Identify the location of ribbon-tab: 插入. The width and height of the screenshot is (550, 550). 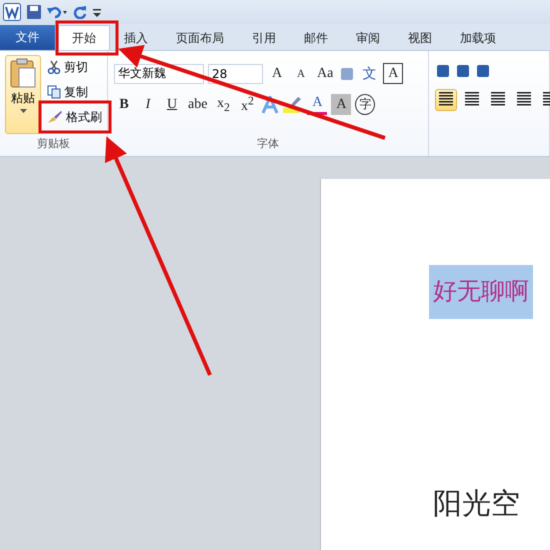
(136, 37).